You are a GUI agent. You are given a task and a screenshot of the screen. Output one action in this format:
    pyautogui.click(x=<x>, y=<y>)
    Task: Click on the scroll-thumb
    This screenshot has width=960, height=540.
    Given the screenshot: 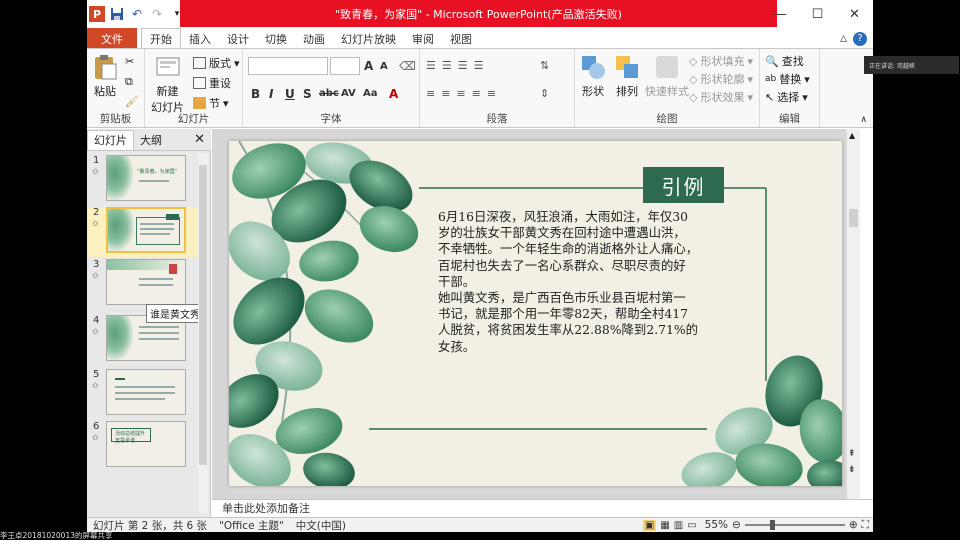 What is the action you would take?
    pyautogui.click(x=853, y=218)
    